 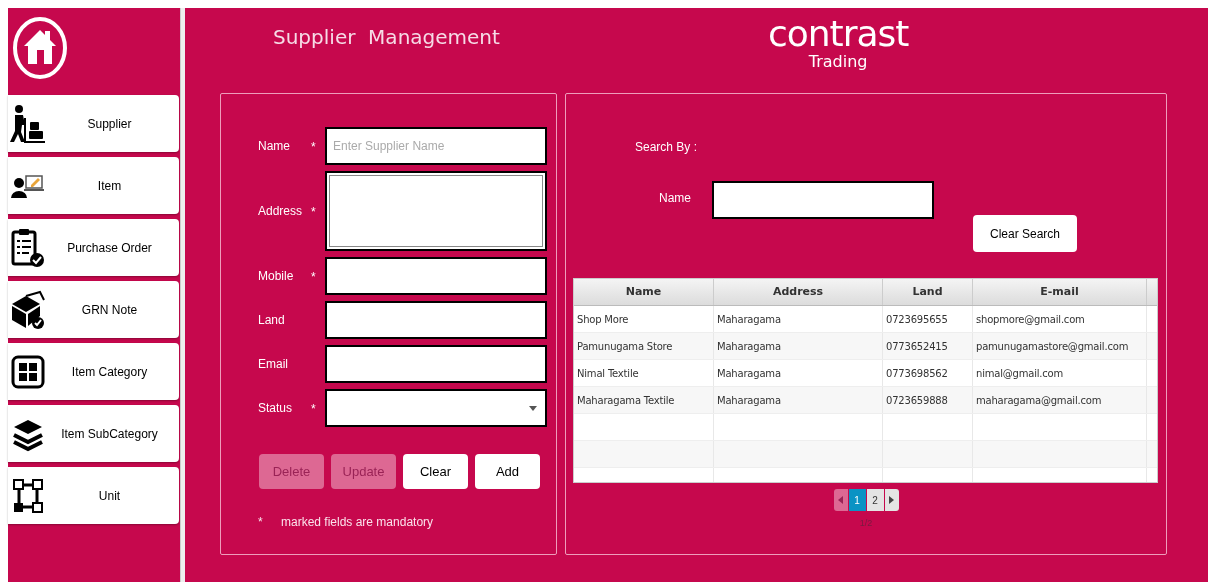 I want to click on table-cell-text: maharagama@gmail.com, so click(x=1039, y=400).